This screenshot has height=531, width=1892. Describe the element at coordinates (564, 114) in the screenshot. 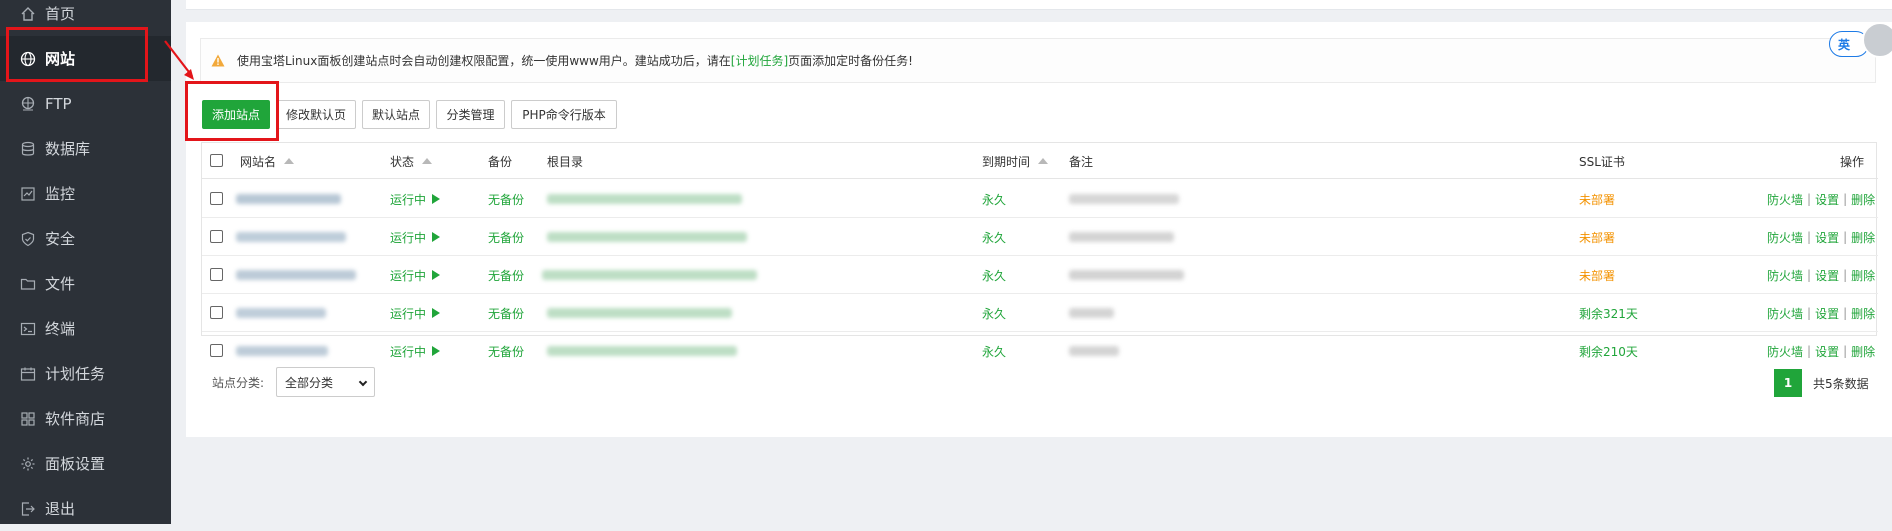

I see `php-cli-version-button: PHP命令行版本` at that location.